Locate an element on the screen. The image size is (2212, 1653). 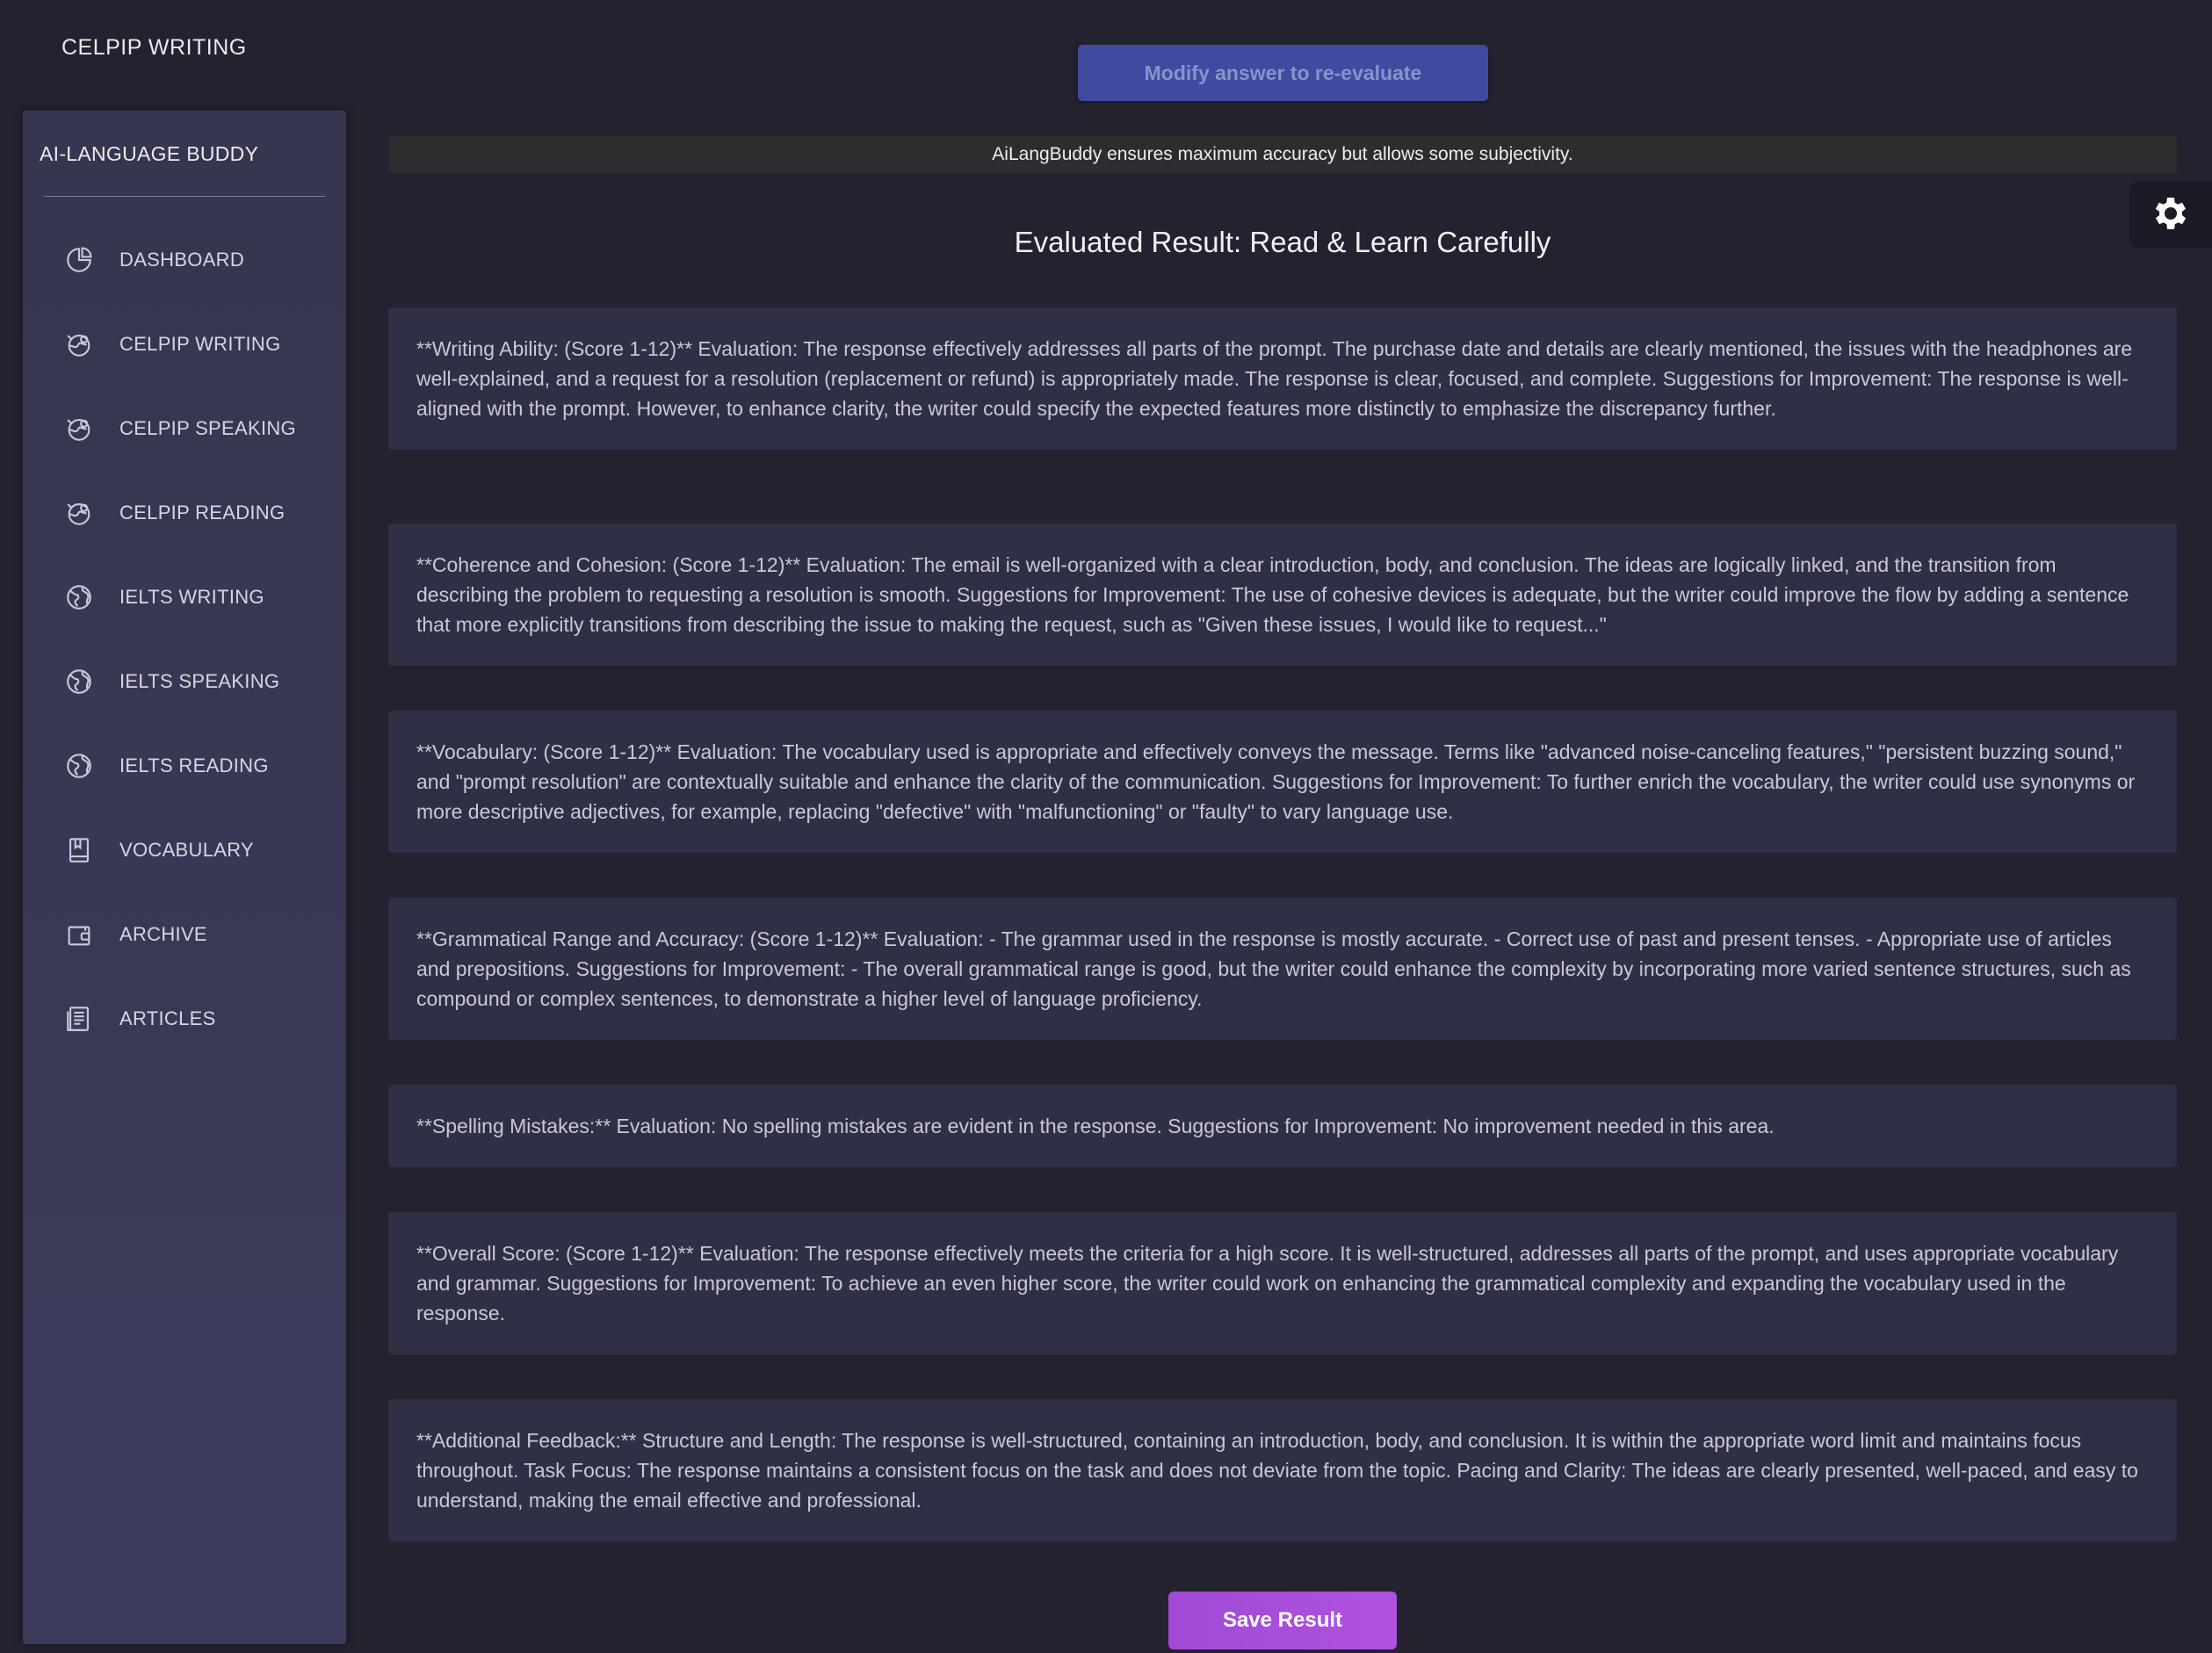
sidebar-item-label: IELTS SPEAKING is located at coordinates (199, 681).